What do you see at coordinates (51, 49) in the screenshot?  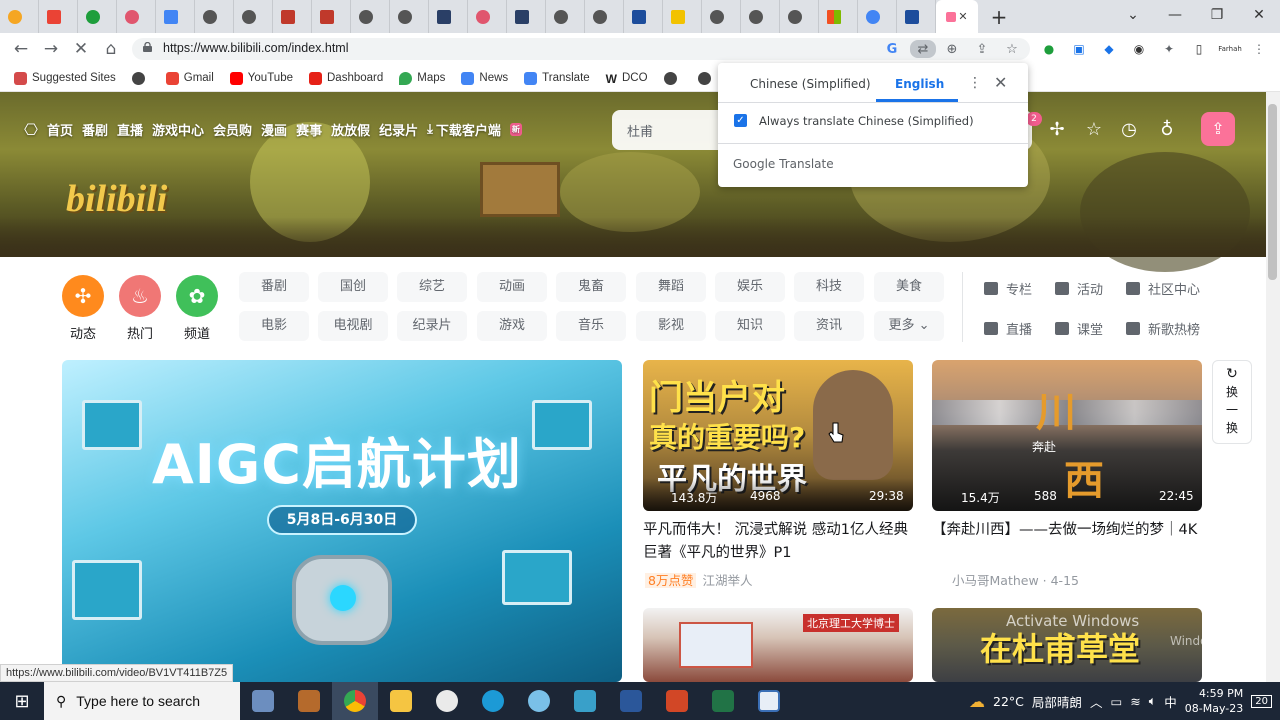 I see `forward-icon: →` at bounding box center [51, 49].